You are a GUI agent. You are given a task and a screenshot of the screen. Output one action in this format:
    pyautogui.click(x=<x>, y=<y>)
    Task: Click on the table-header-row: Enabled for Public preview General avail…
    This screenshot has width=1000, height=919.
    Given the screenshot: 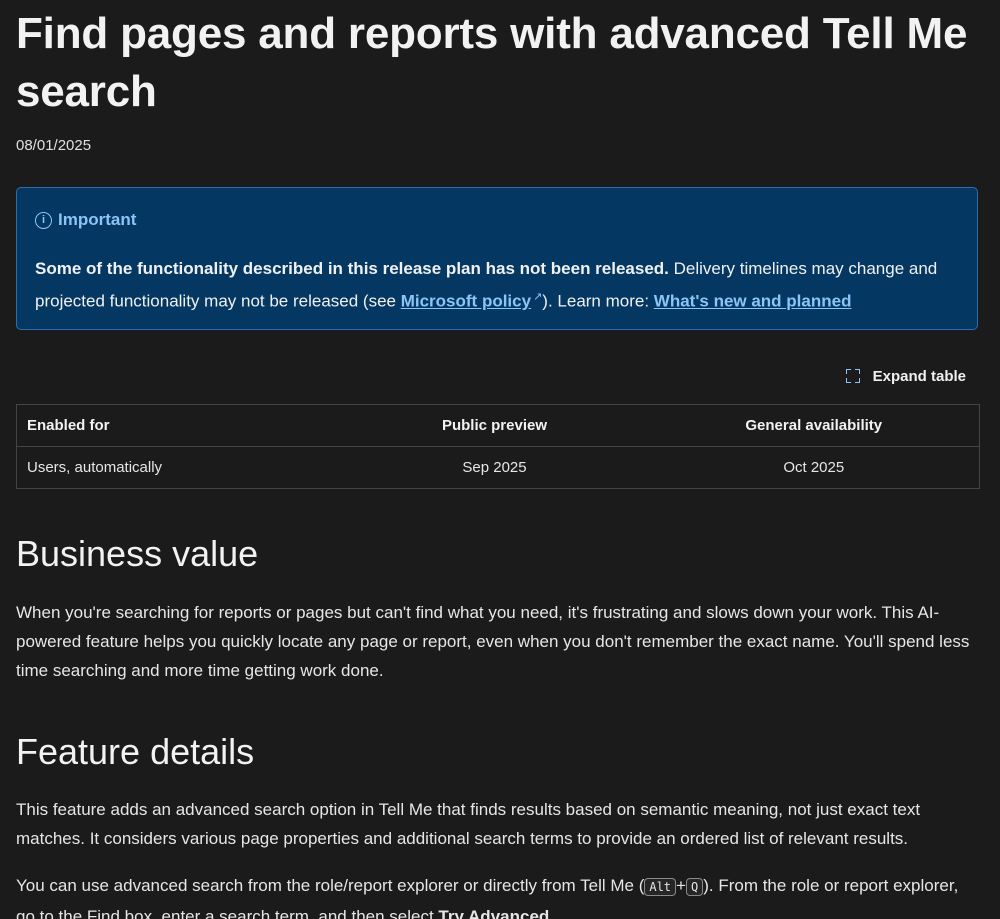 What is the action you would take?
    pyautogui.click(x=498, y=425)
    